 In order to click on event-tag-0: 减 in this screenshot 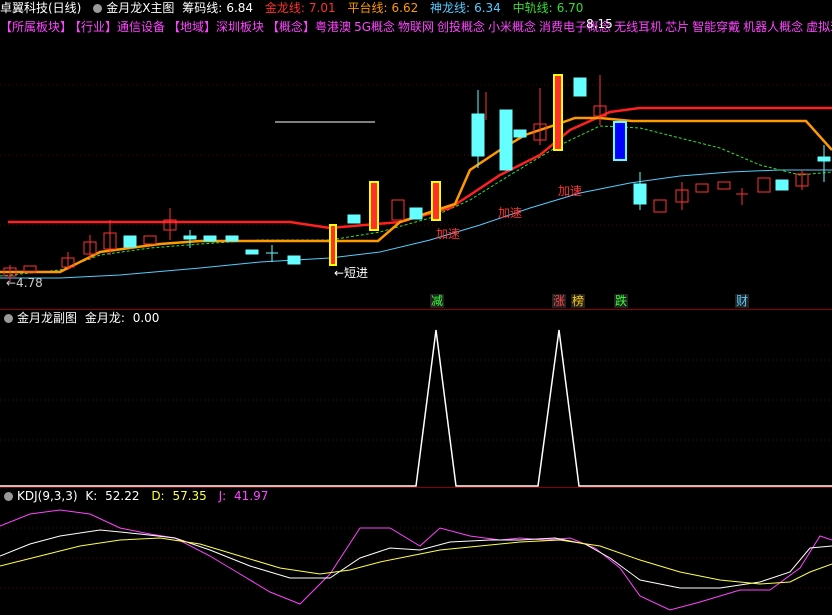, I will do `click(437, 301)`.